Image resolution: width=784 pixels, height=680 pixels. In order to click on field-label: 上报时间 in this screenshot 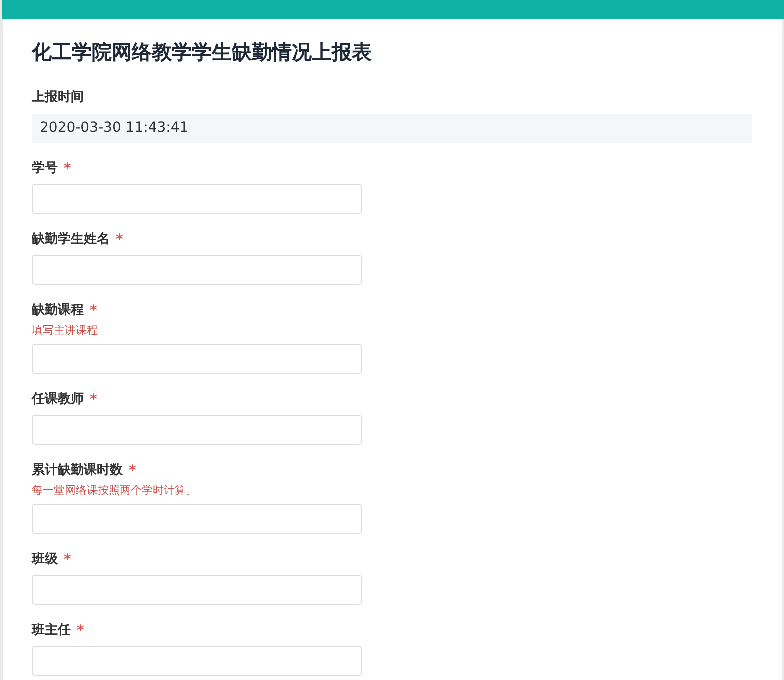, I will do `click(58, 98)`.